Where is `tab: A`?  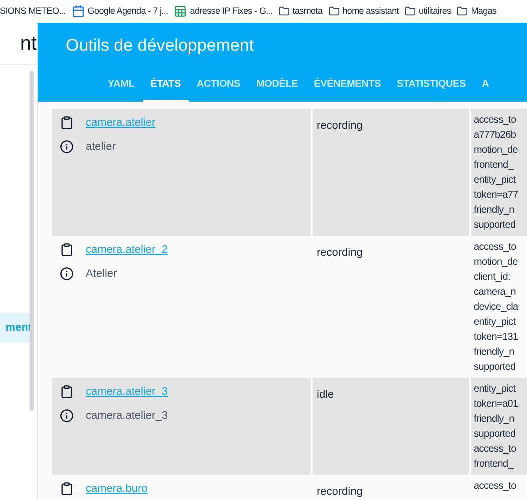 tab: A is located at coordinates (485, 85).